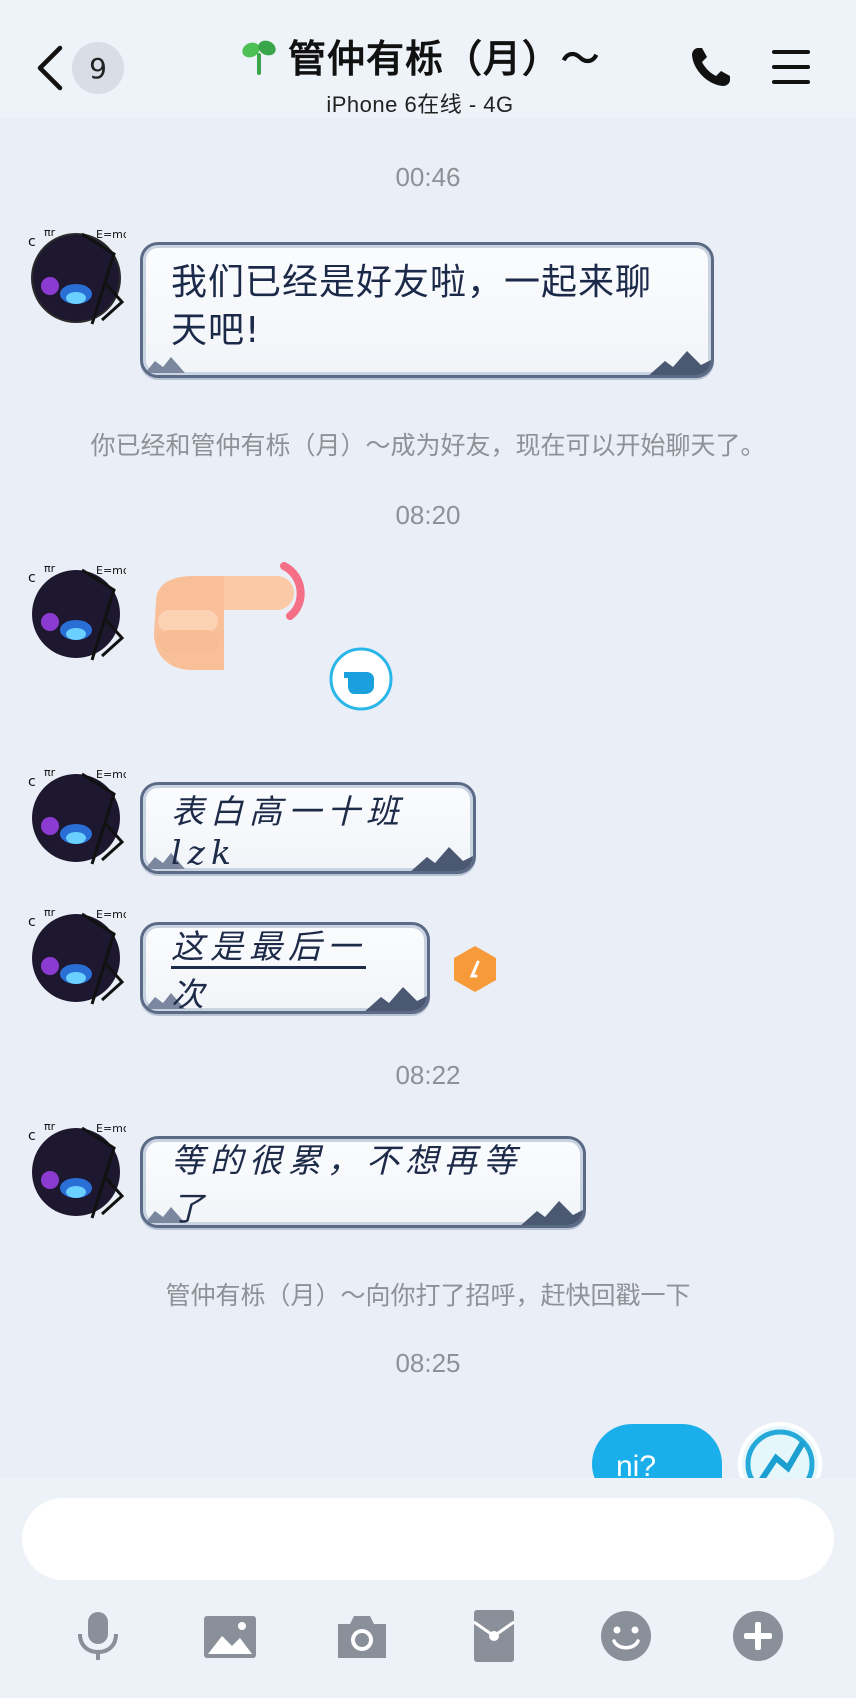  I want to click on contact-name: 管仲有栎（月）～, so click(443, 59).